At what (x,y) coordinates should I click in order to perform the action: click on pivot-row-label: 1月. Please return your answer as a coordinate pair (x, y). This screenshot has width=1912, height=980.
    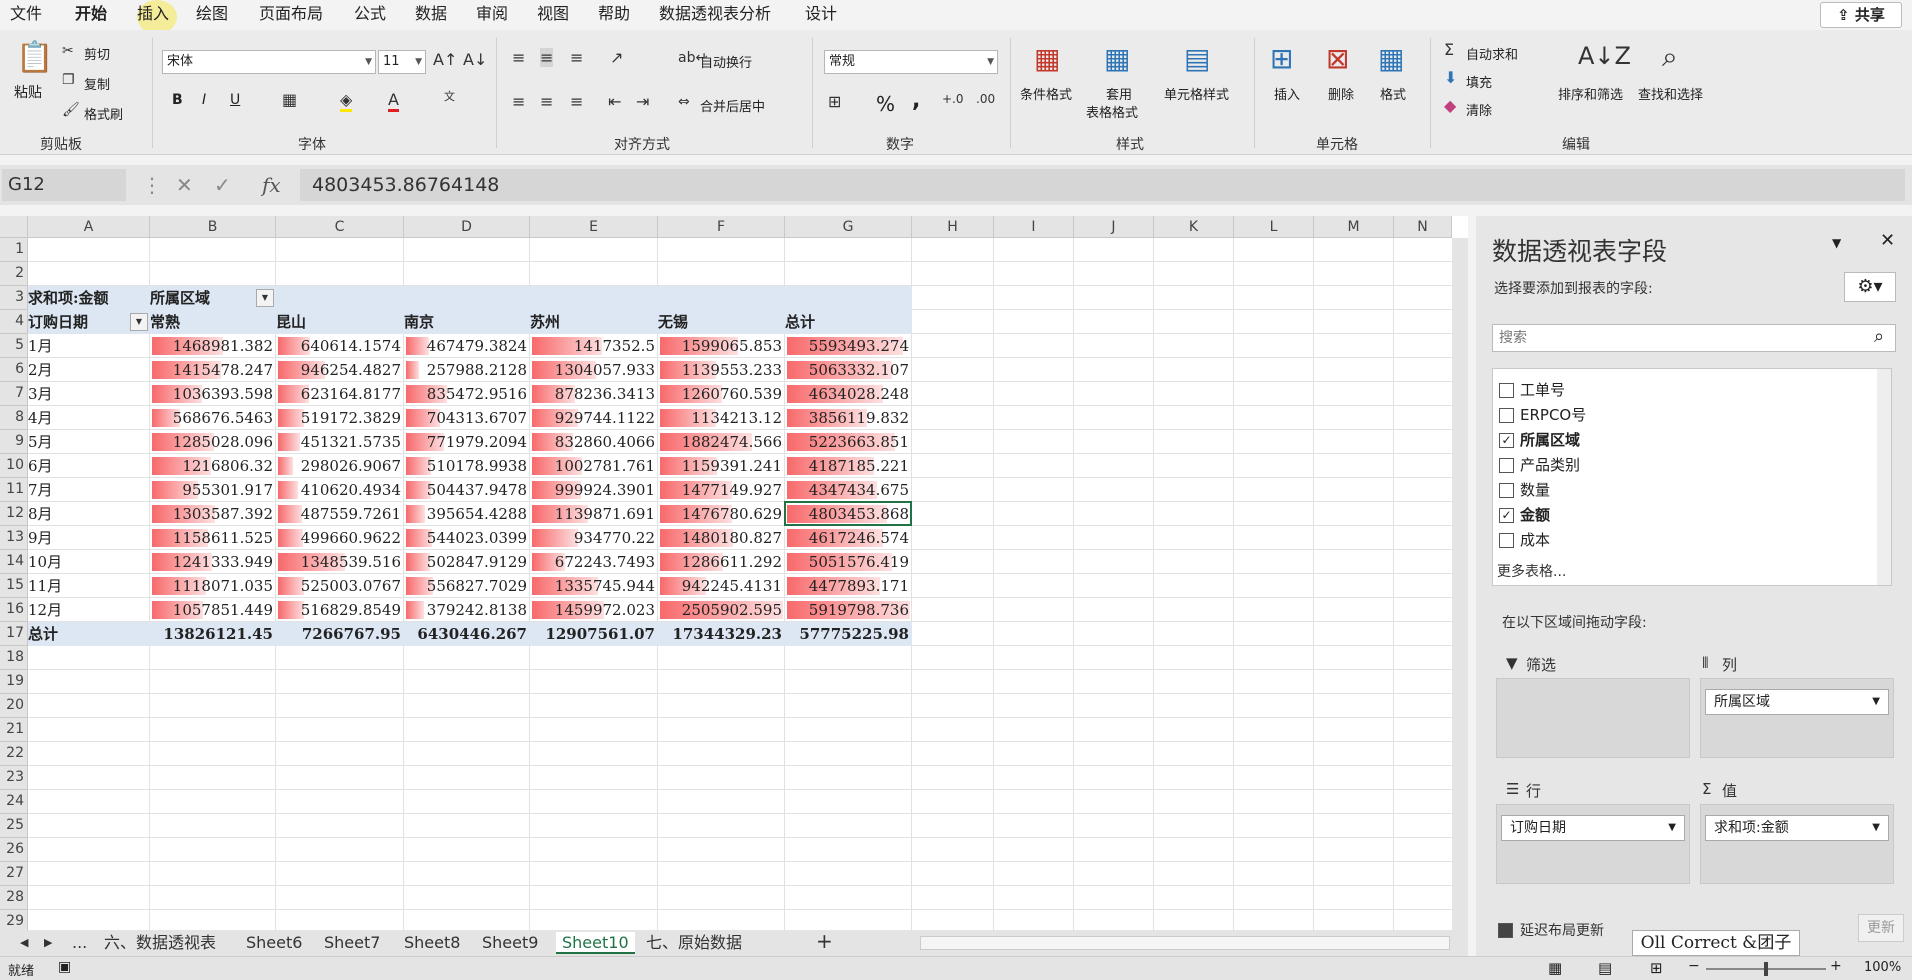
    Looking at the image, I should click on (89, 346).